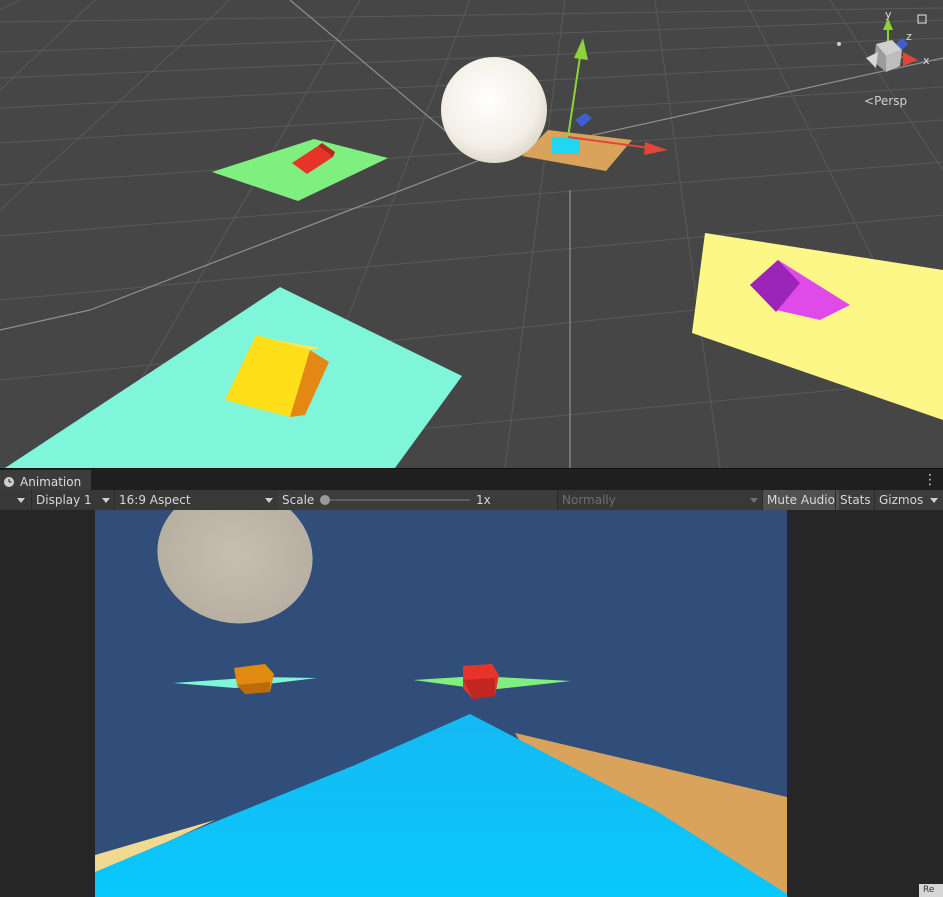  I want to click on playmode-label: Normally, so click(589, 500).